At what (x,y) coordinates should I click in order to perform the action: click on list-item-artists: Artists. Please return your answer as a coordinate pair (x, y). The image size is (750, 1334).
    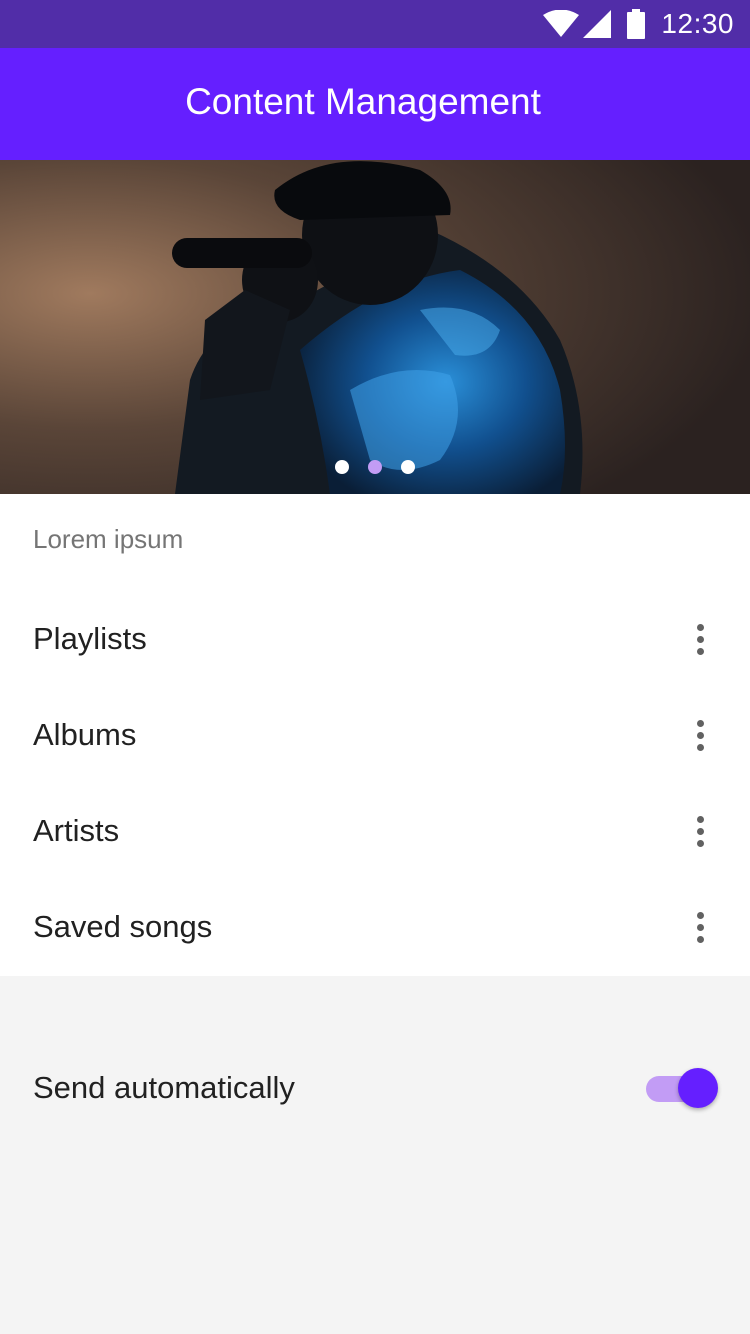
    Looking at the image, I should click on (375, 831).